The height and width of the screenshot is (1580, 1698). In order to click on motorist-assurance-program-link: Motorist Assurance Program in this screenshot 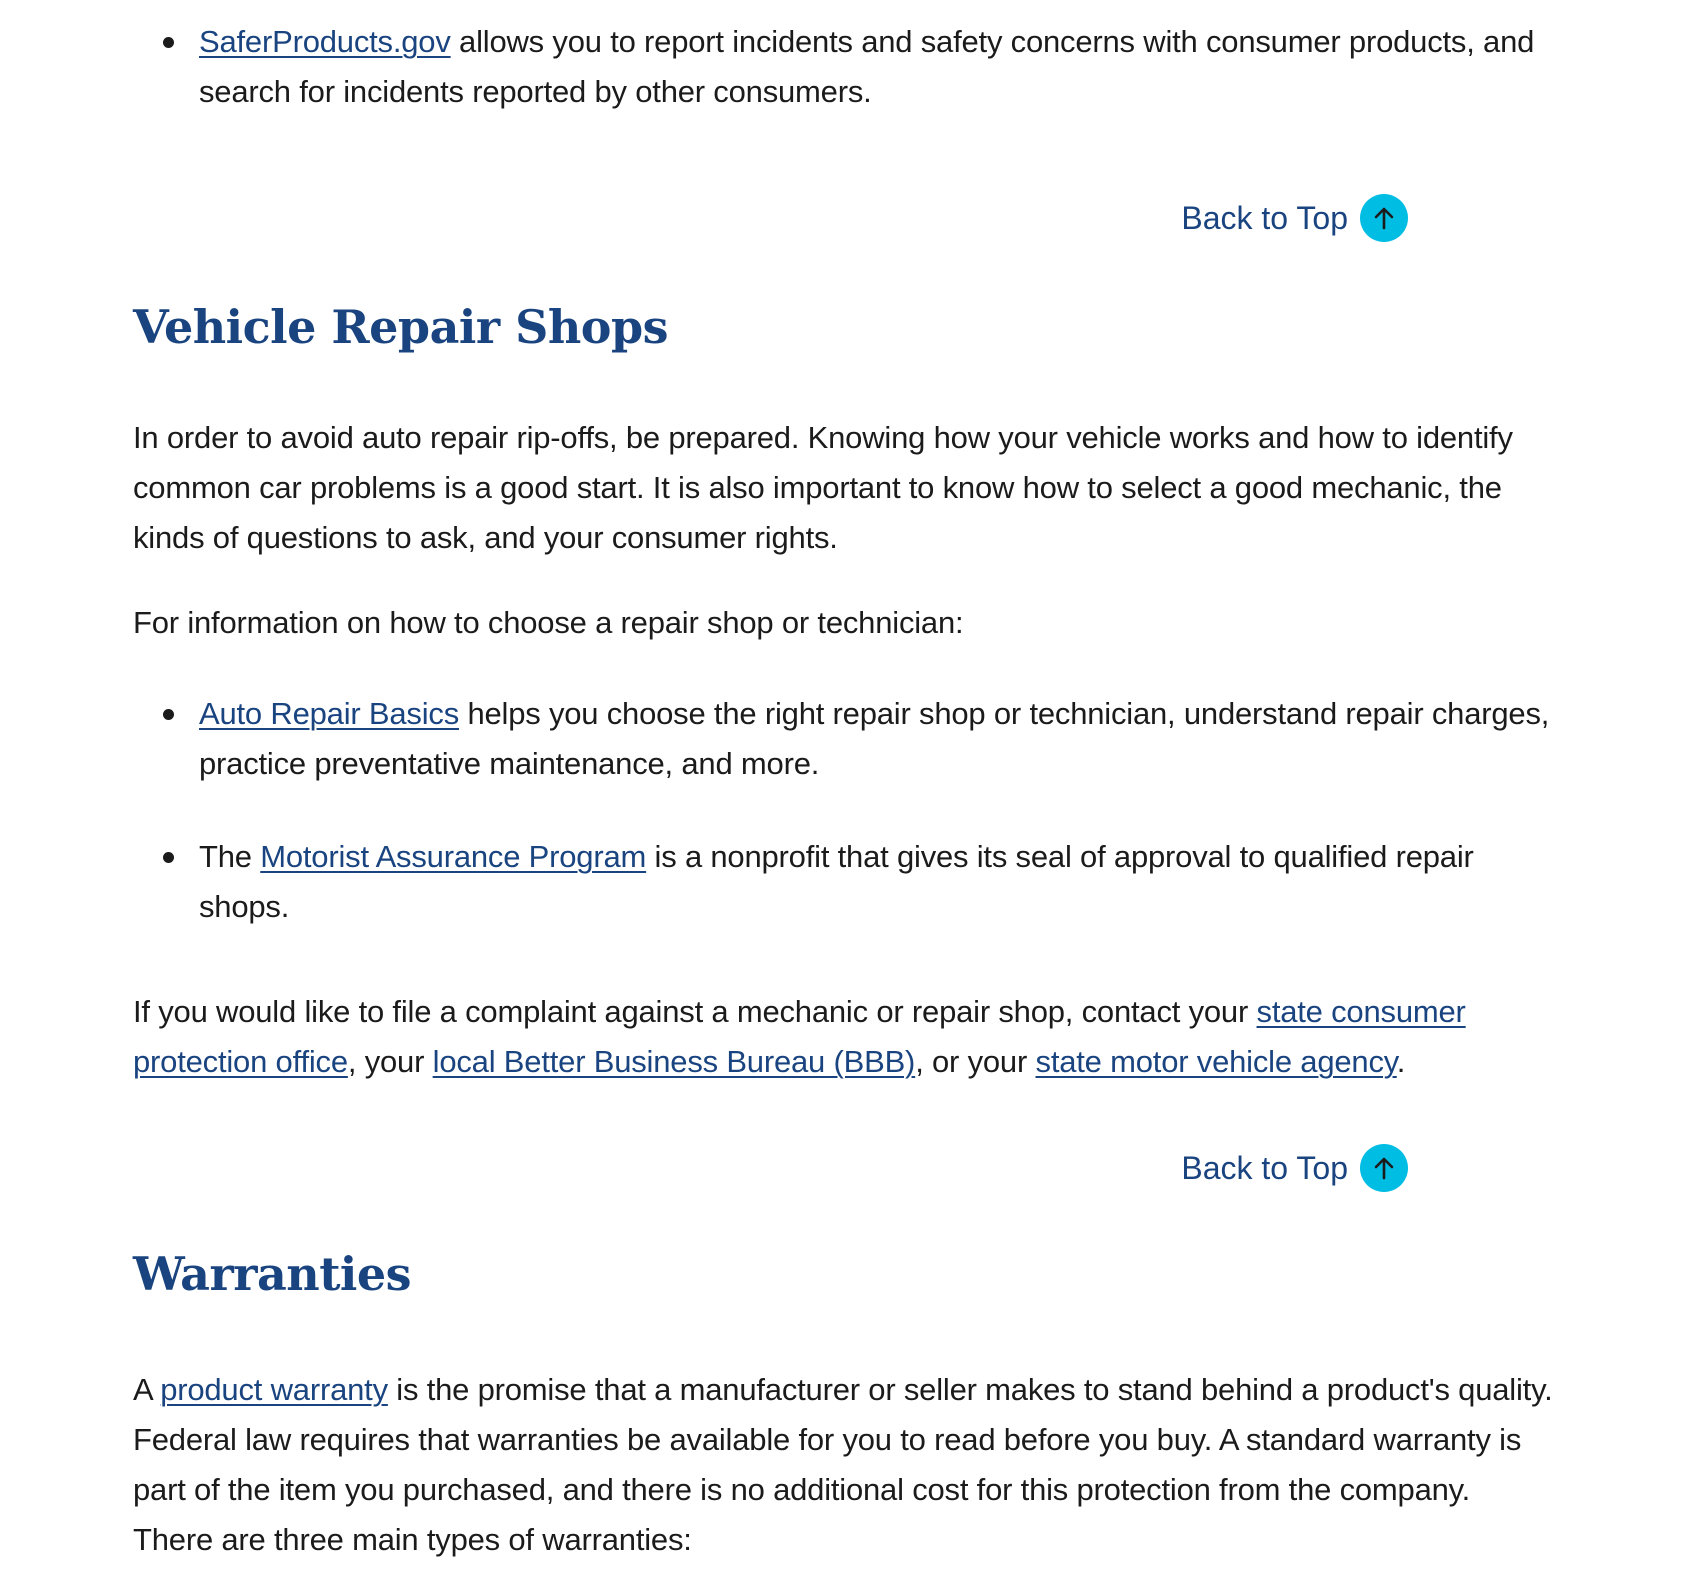, I will do `click(453, 856)`.